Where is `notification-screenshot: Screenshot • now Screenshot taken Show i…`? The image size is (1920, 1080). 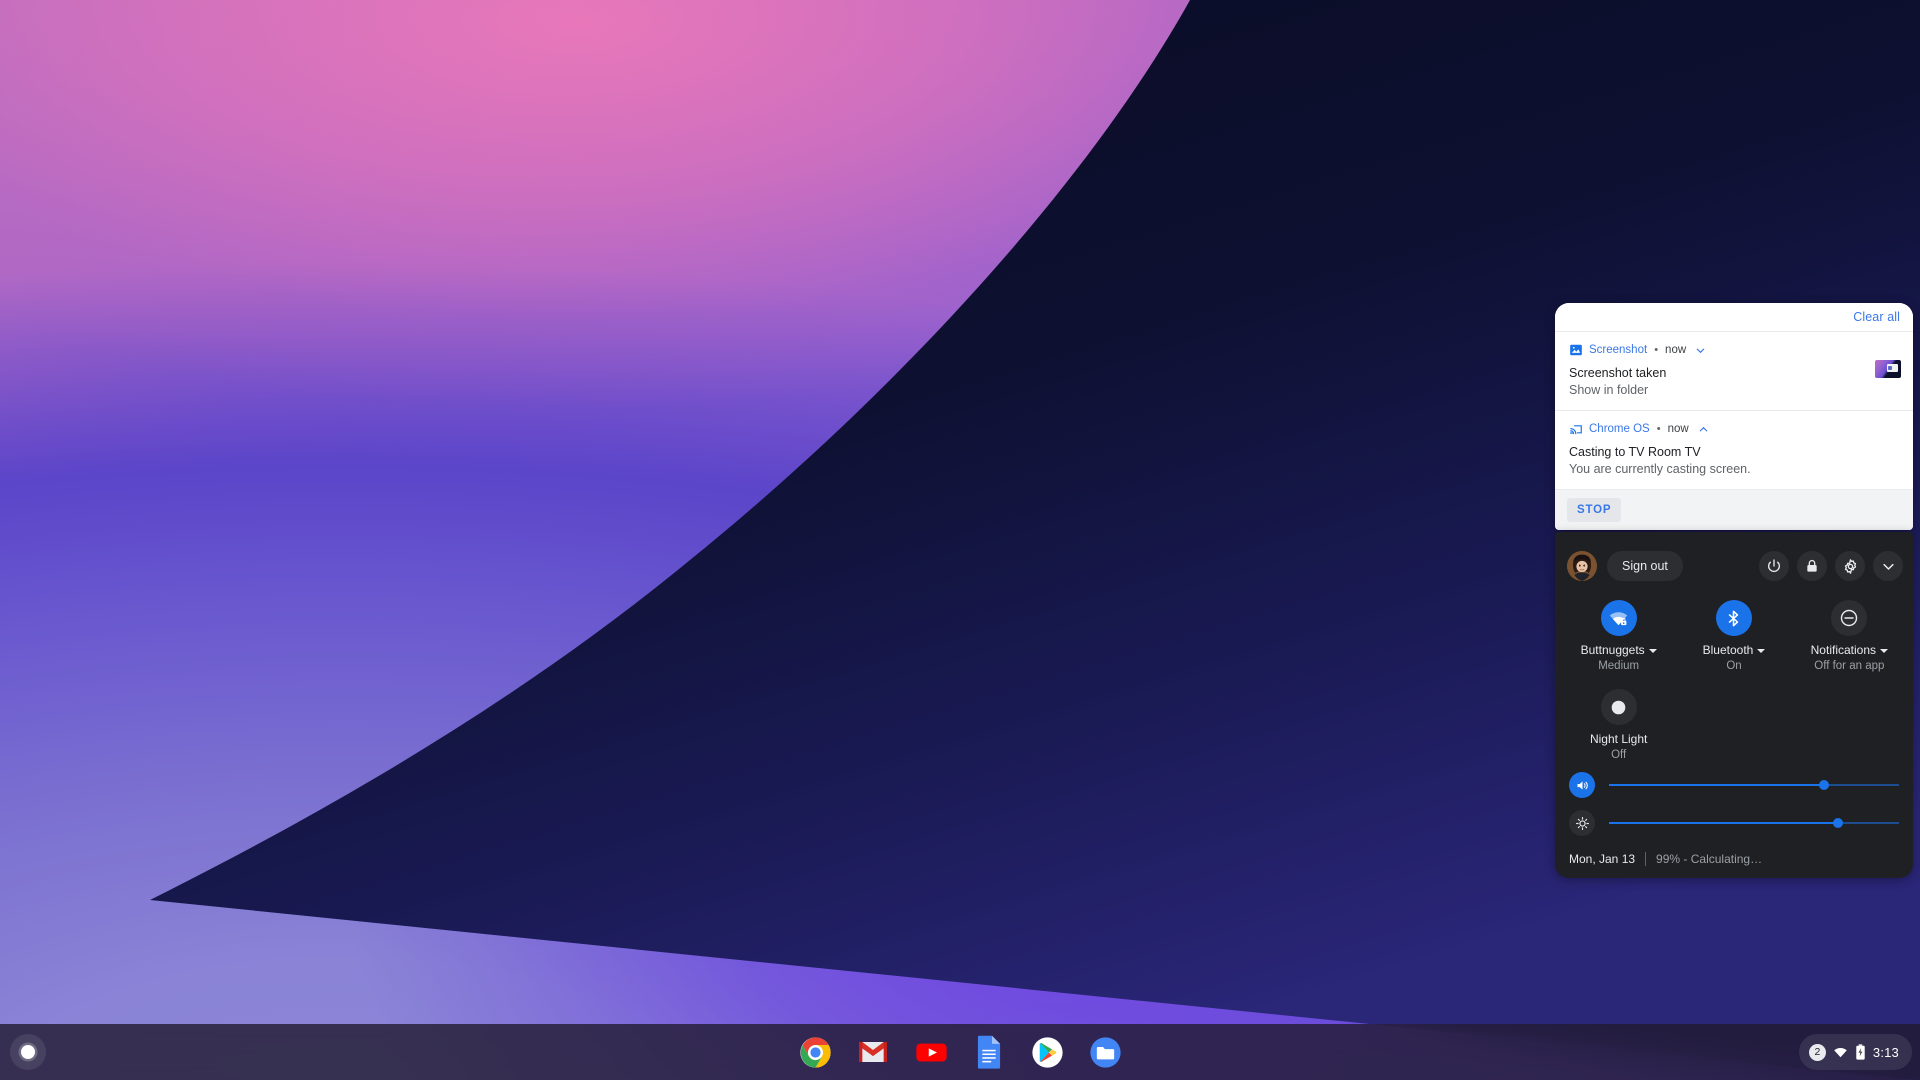 notification-screenshot: Screenshot • now Screenshot taken Show i… is located at coordinates (1734, 371).